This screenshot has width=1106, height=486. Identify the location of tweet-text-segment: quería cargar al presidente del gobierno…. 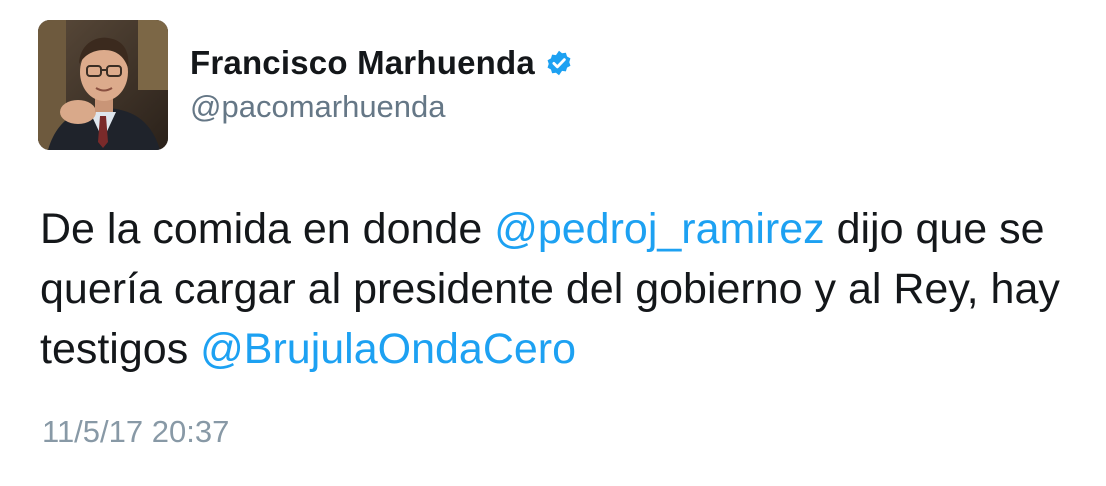
(550, 289).